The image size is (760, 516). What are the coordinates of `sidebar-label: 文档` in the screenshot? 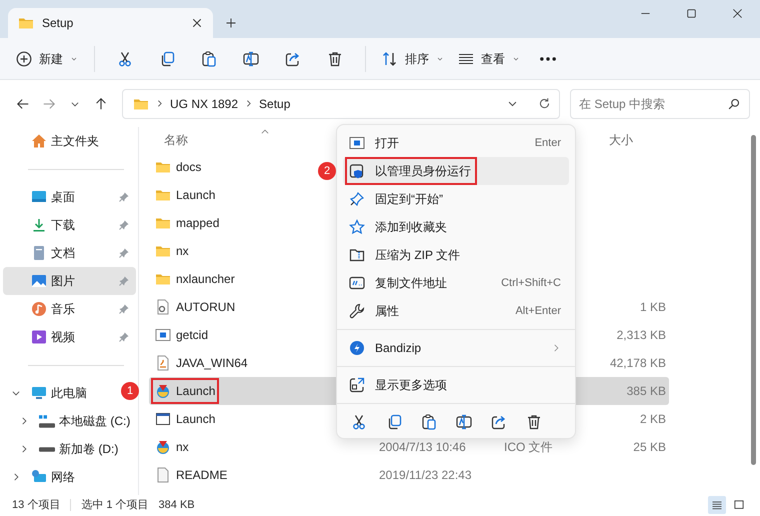 It's located at (63, 253).